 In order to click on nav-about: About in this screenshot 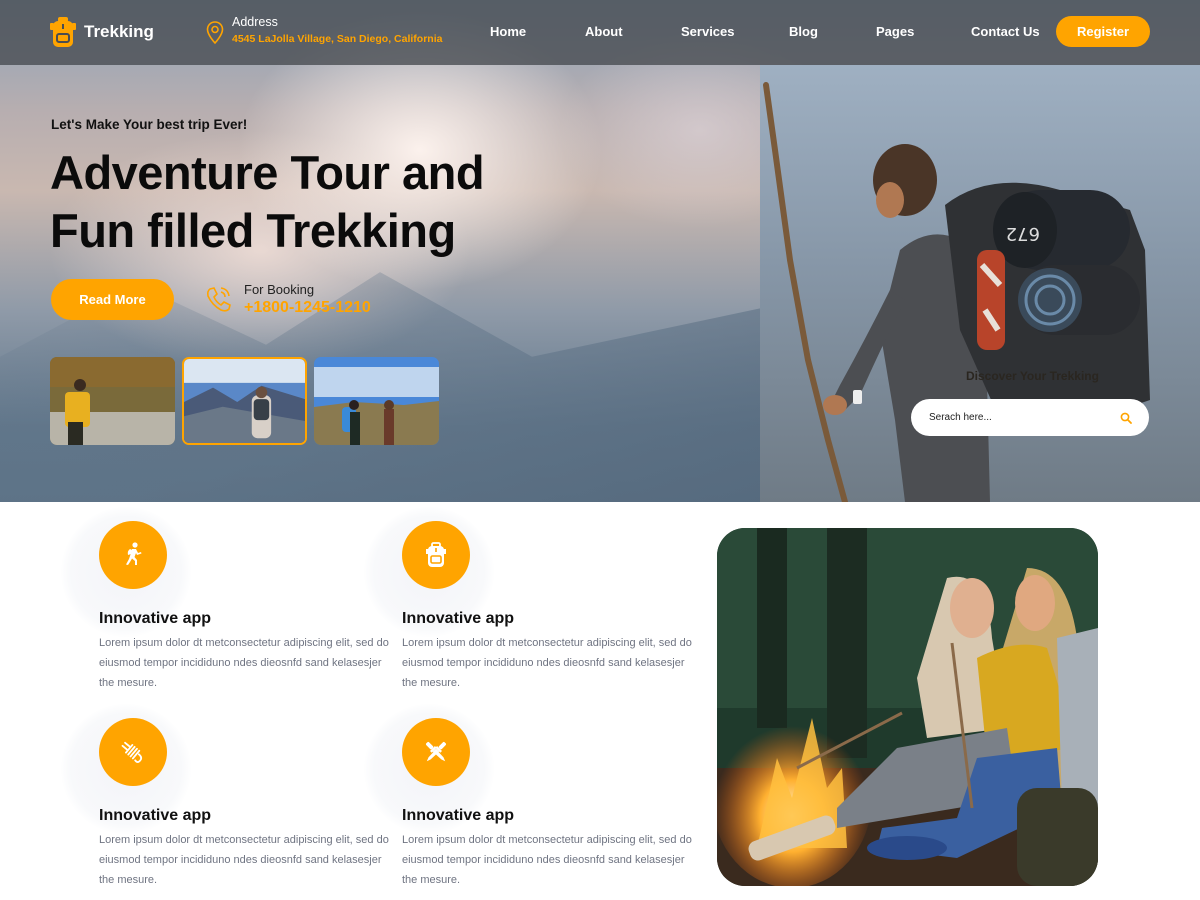, I will do `click(604, 31)`.